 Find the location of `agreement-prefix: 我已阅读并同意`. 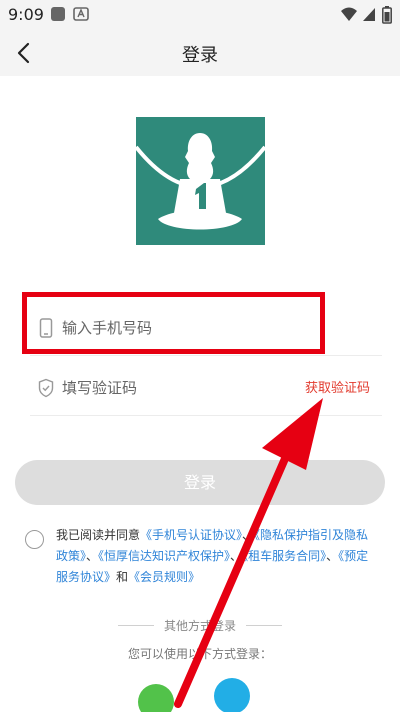

agreement-prefix: 我已阅读并同意 is located at coordinates (98, 535).